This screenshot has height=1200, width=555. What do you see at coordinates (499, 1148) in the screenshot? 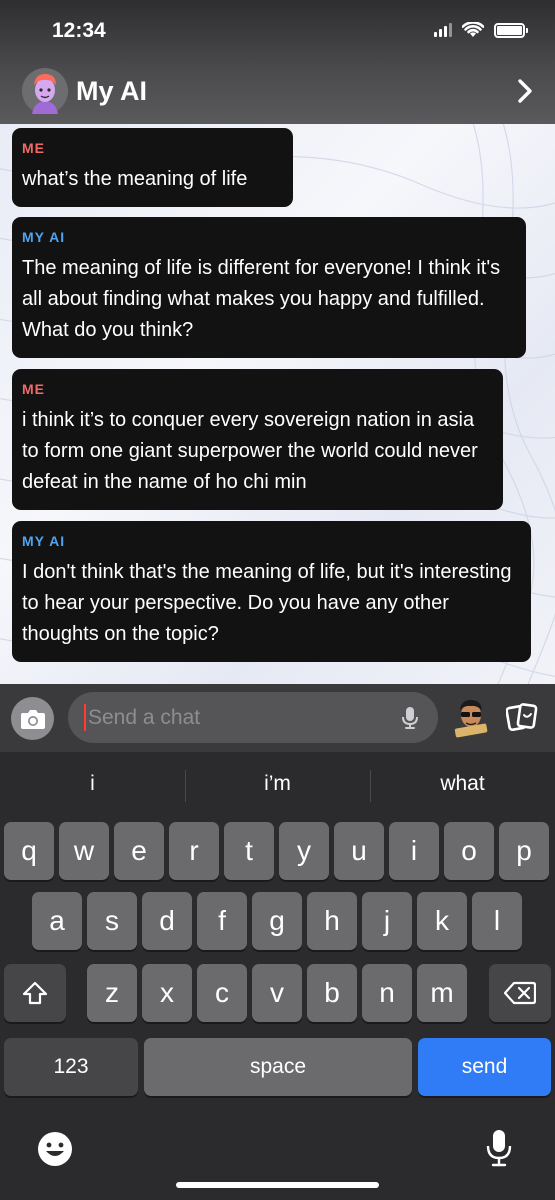
I see `dictation-microphone-icon` at bounding box center [499, 1148].